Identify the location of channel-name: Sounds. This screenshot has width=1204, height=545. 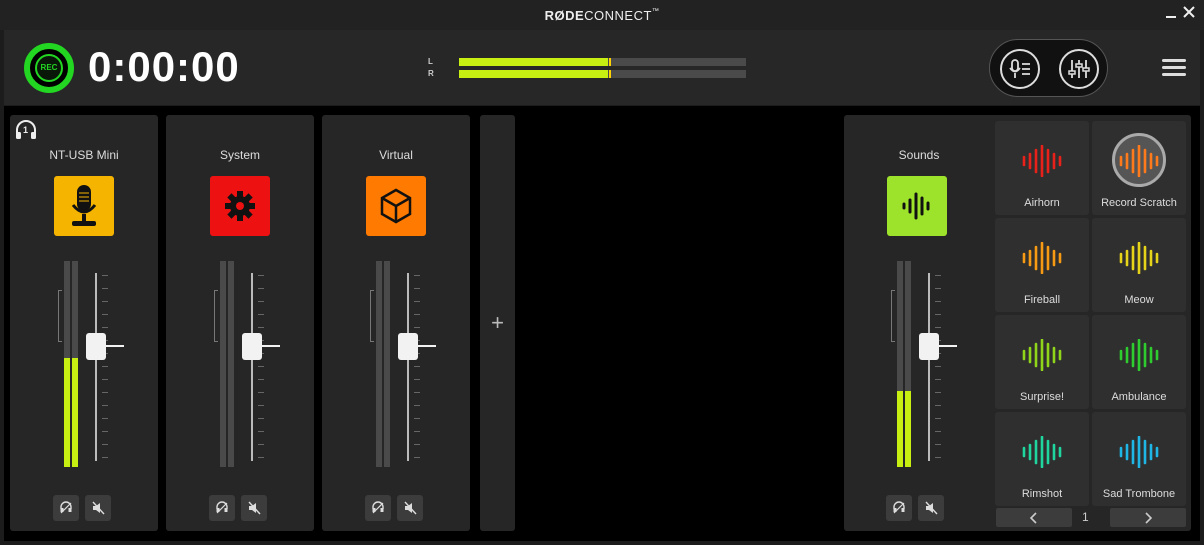
(919, 155).